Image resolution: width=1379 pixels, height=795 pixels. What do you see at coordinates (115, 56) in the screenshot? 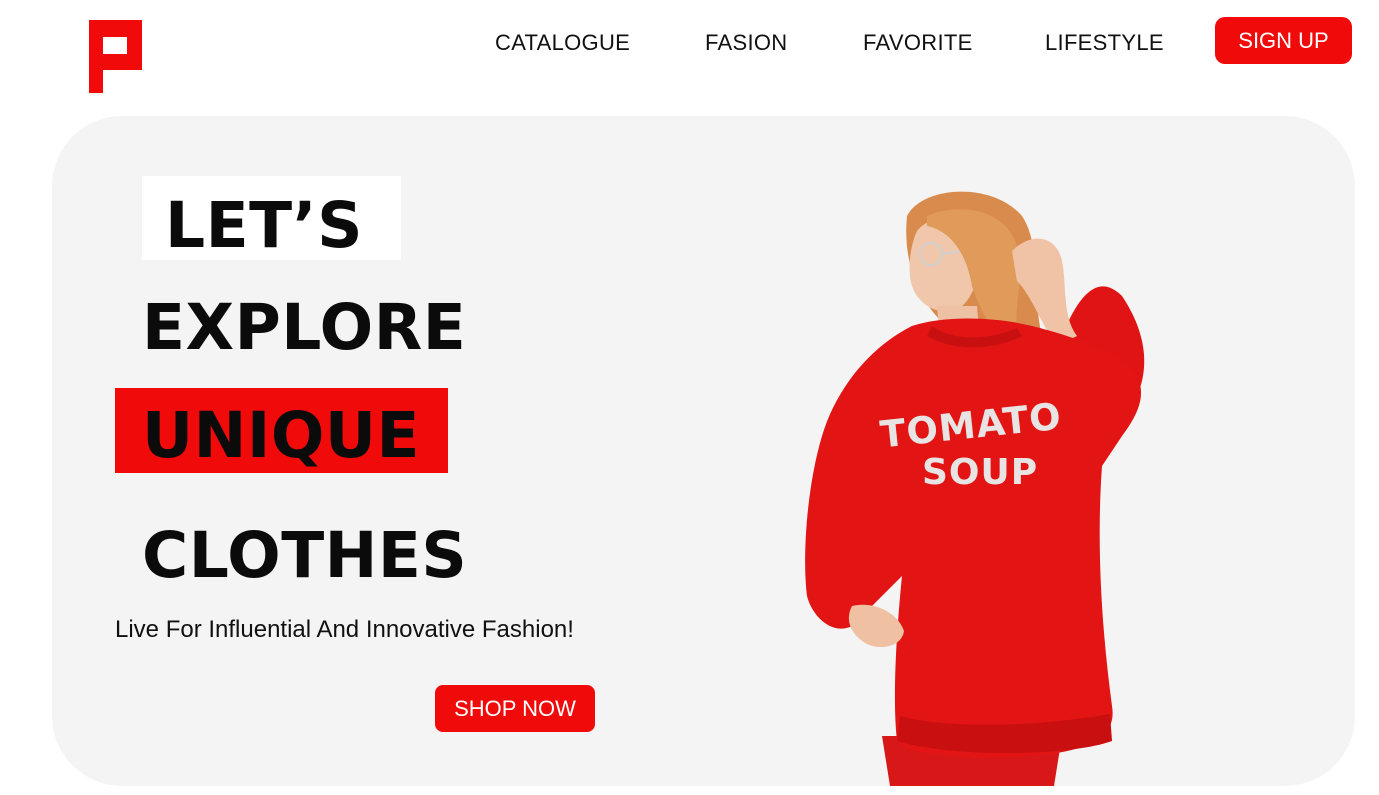
I see `brand-logo-icon` at bounding box center [115, 56].